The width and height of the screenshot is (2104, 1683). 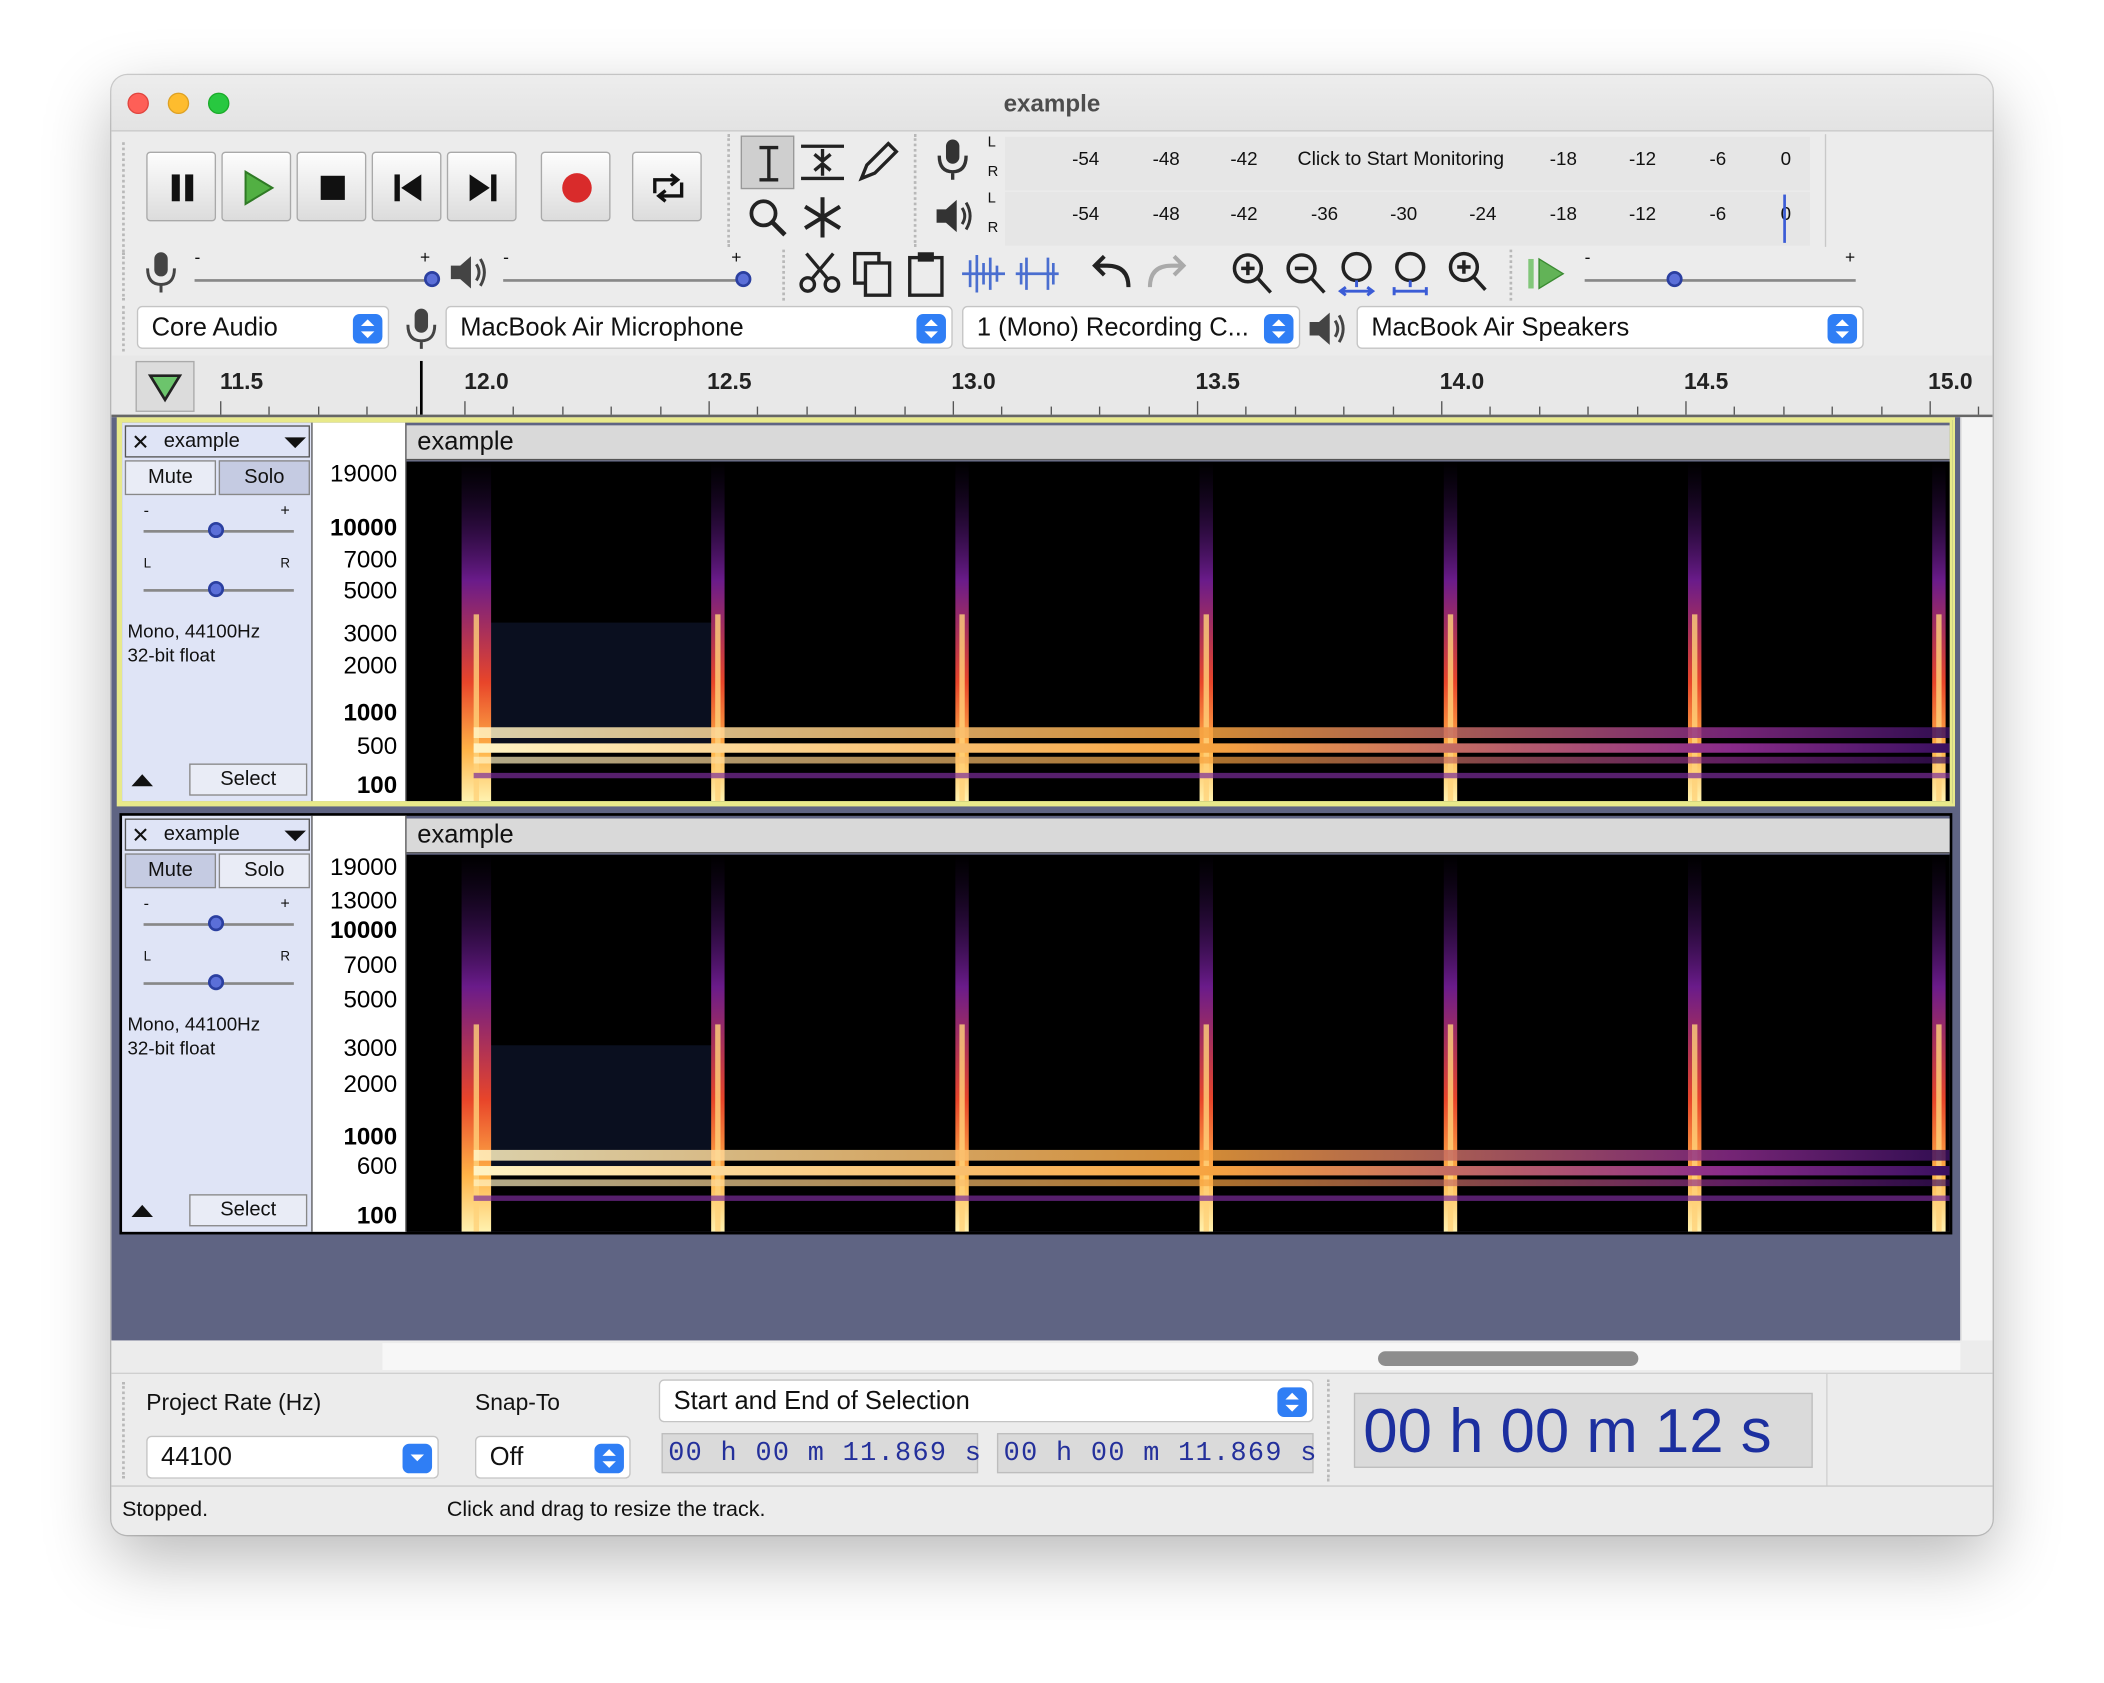 What do you see at coordinates (917, 190) in the screenshot?
I see `meter-grip` at bounding box center [917, 190].